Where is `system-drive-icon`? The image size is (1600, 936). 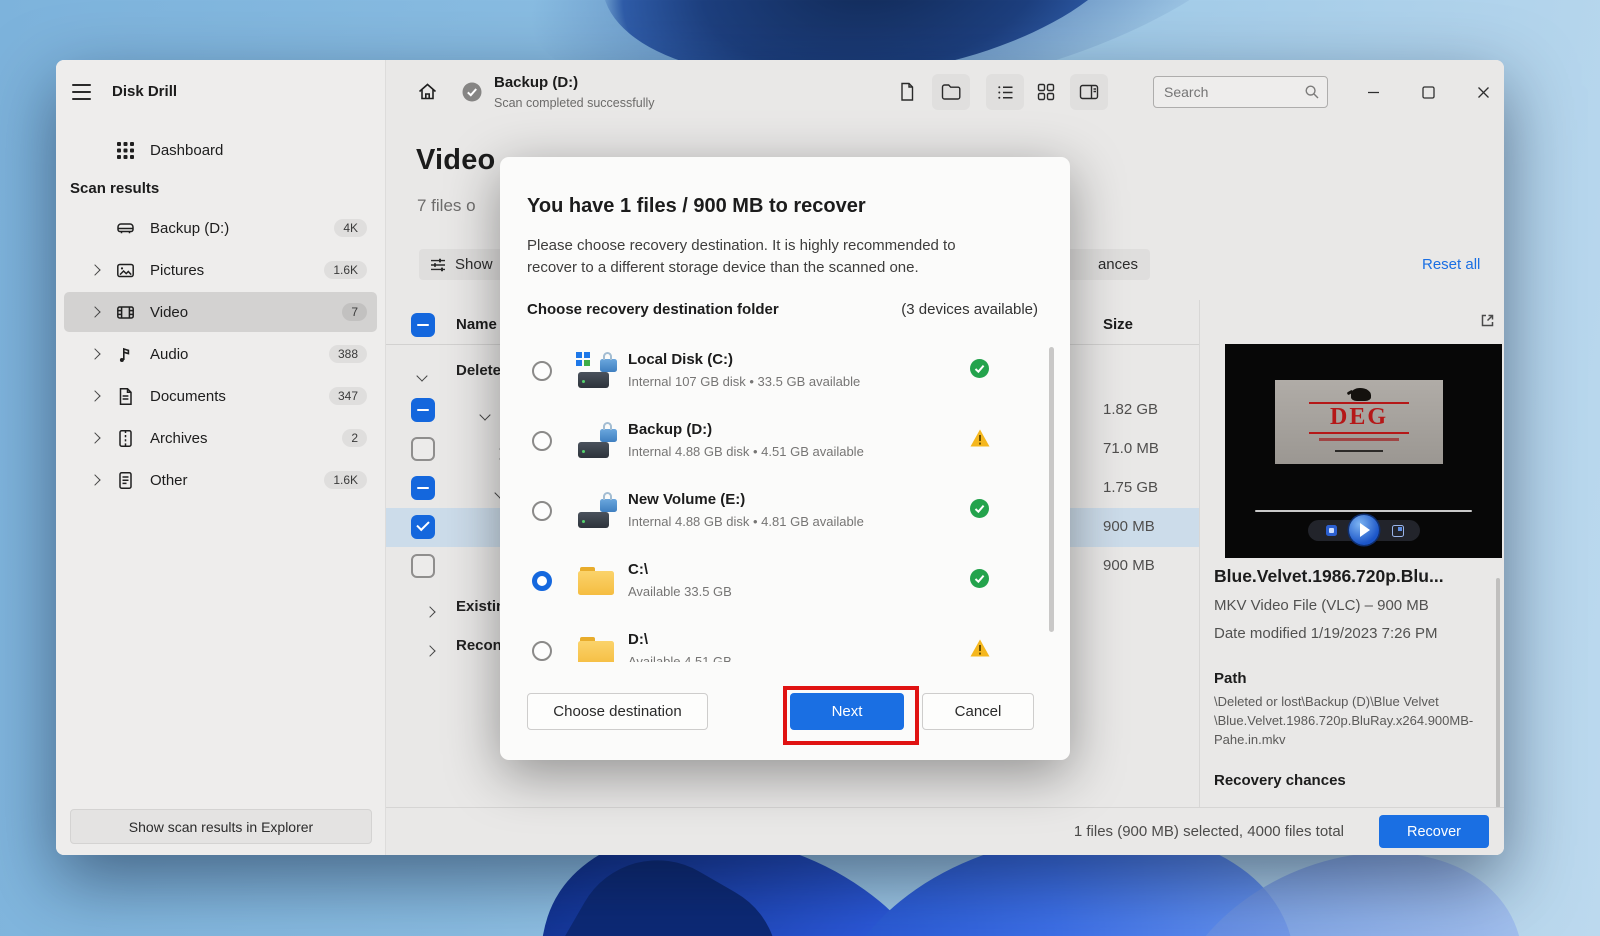 system-drive-icon is located at coordinates (596, 371).